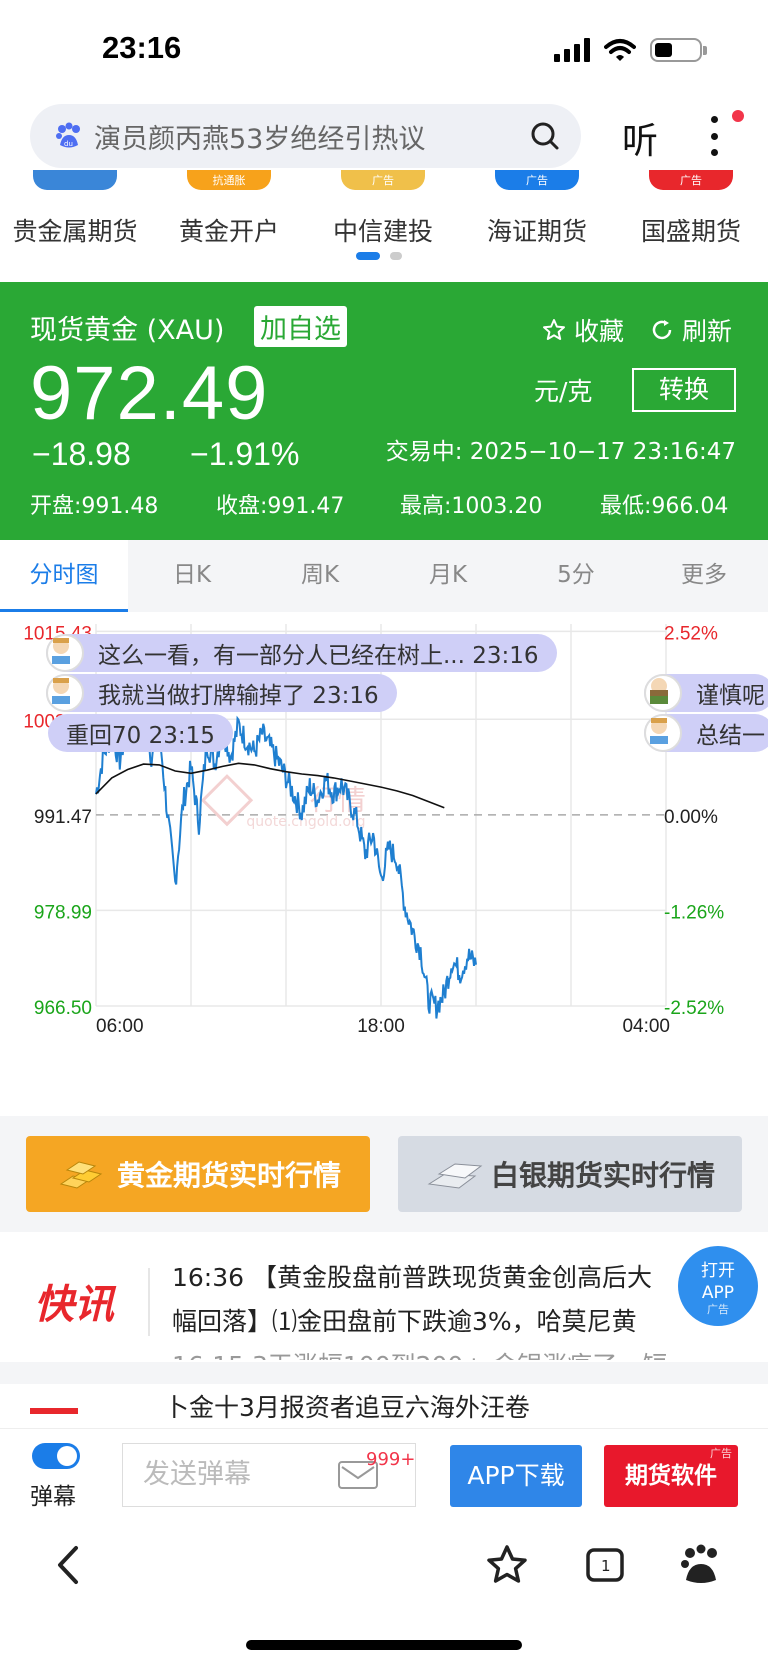 The width and height of the screenshot is (768, 1665). What do you see at coordinates (74, 1305) in the screenshot?
I see `news-flash-tag: 快讯` at bounding box center [74, 1305].